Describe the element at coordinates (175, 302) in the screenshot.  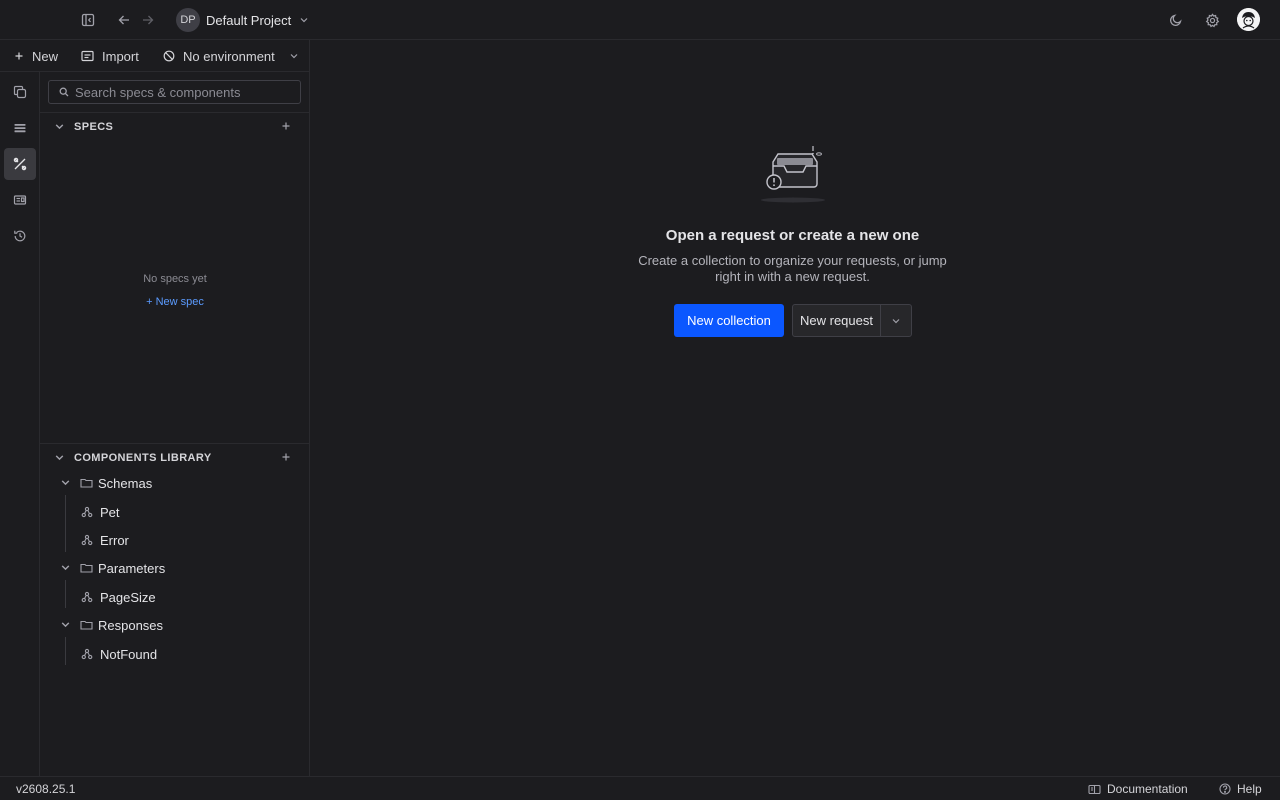
I see `new-spec-link: + New spec` at that location.